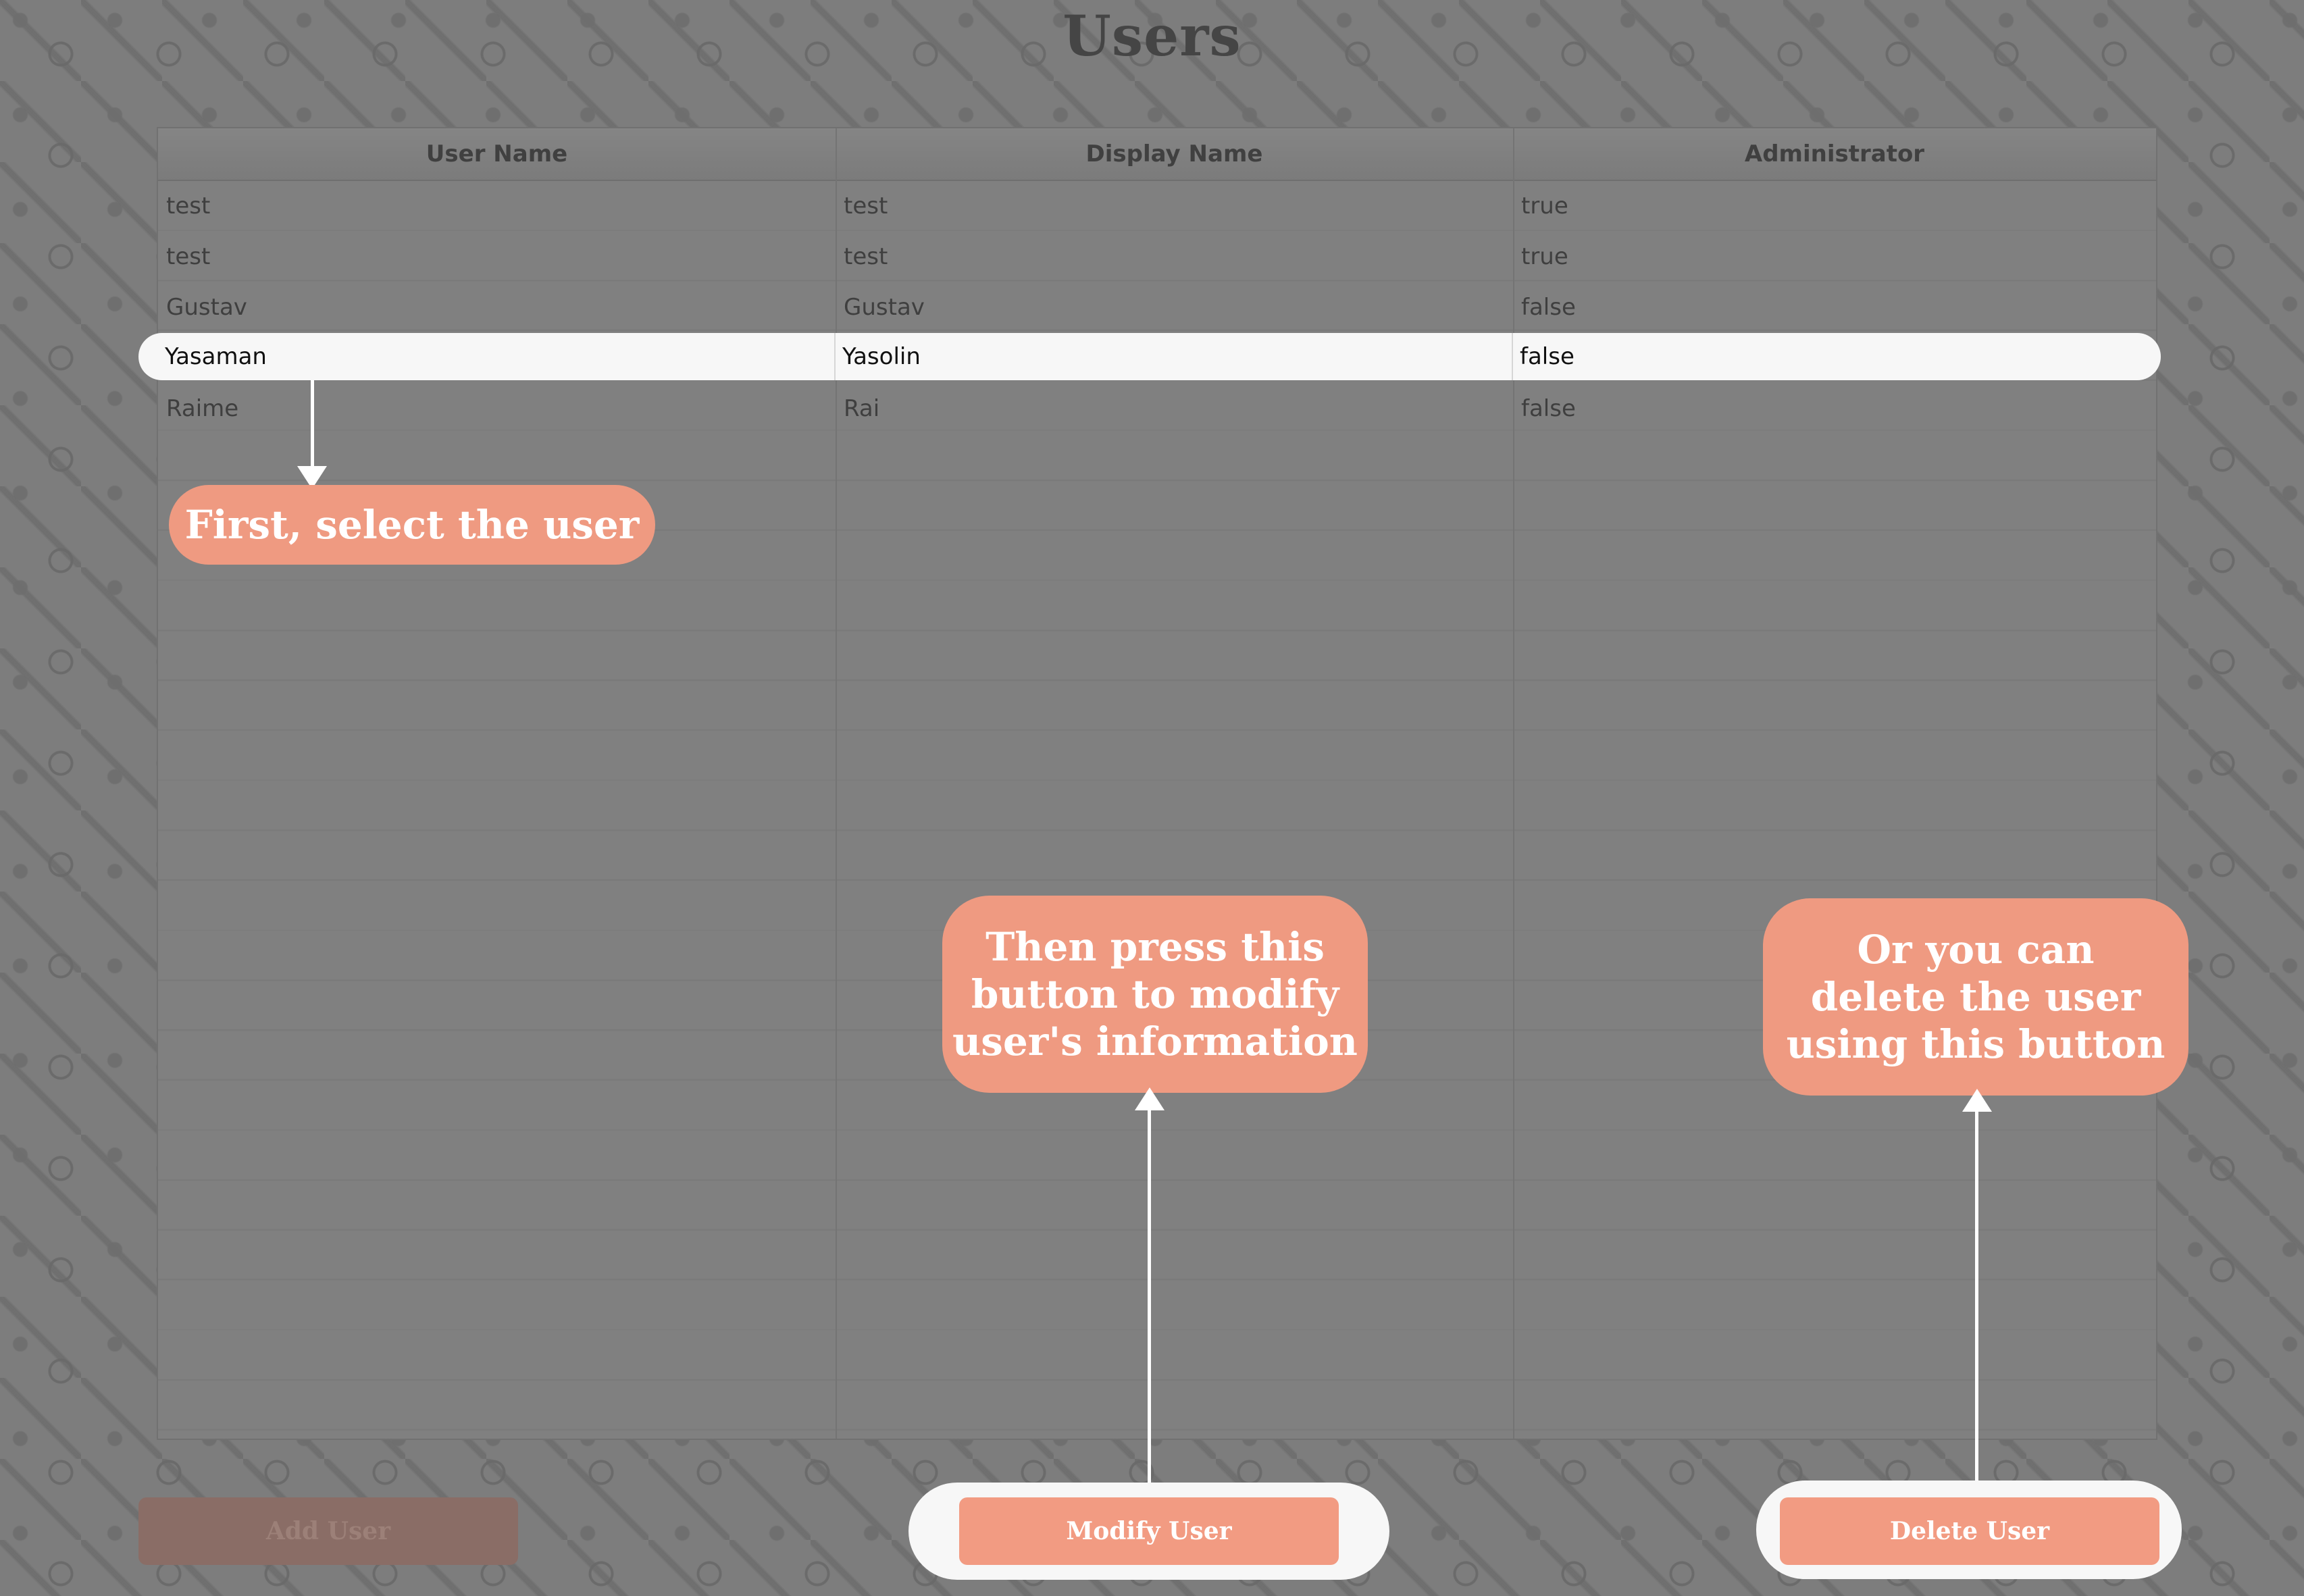 This screenshot has height=1596, width=2304. I want to click on callout-modify-line-2: button to modify, so click(1155, 994).